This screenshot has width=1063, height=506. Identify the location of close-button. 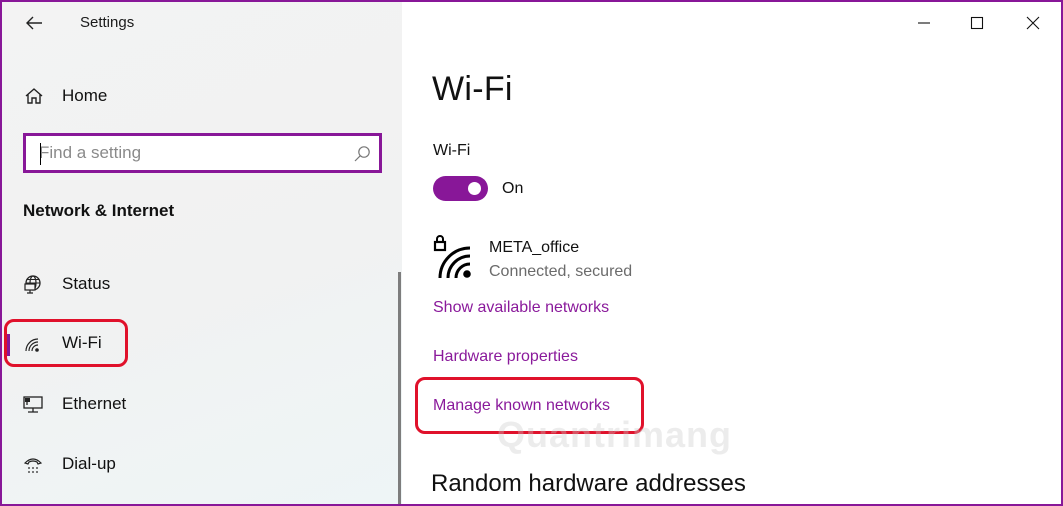
(1033, 23).